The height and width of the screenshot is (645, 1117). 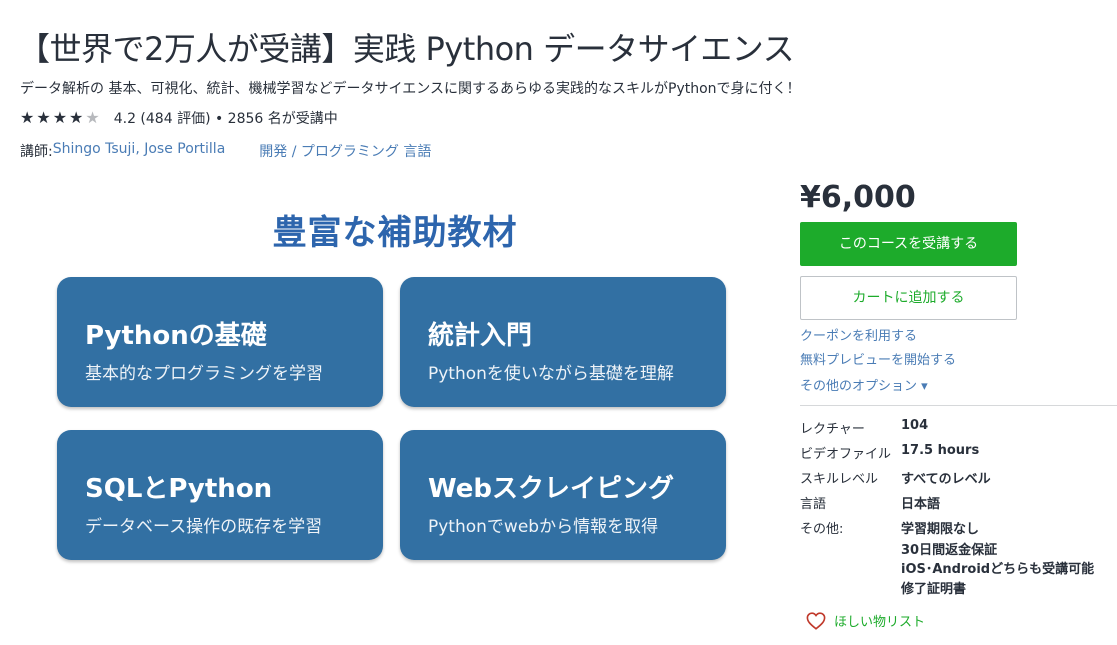 What do you see at coordinates (889, 527) in the screenshot?
I see `detail-row: その他: 学習期限なし` at bounding box center [889, 527].